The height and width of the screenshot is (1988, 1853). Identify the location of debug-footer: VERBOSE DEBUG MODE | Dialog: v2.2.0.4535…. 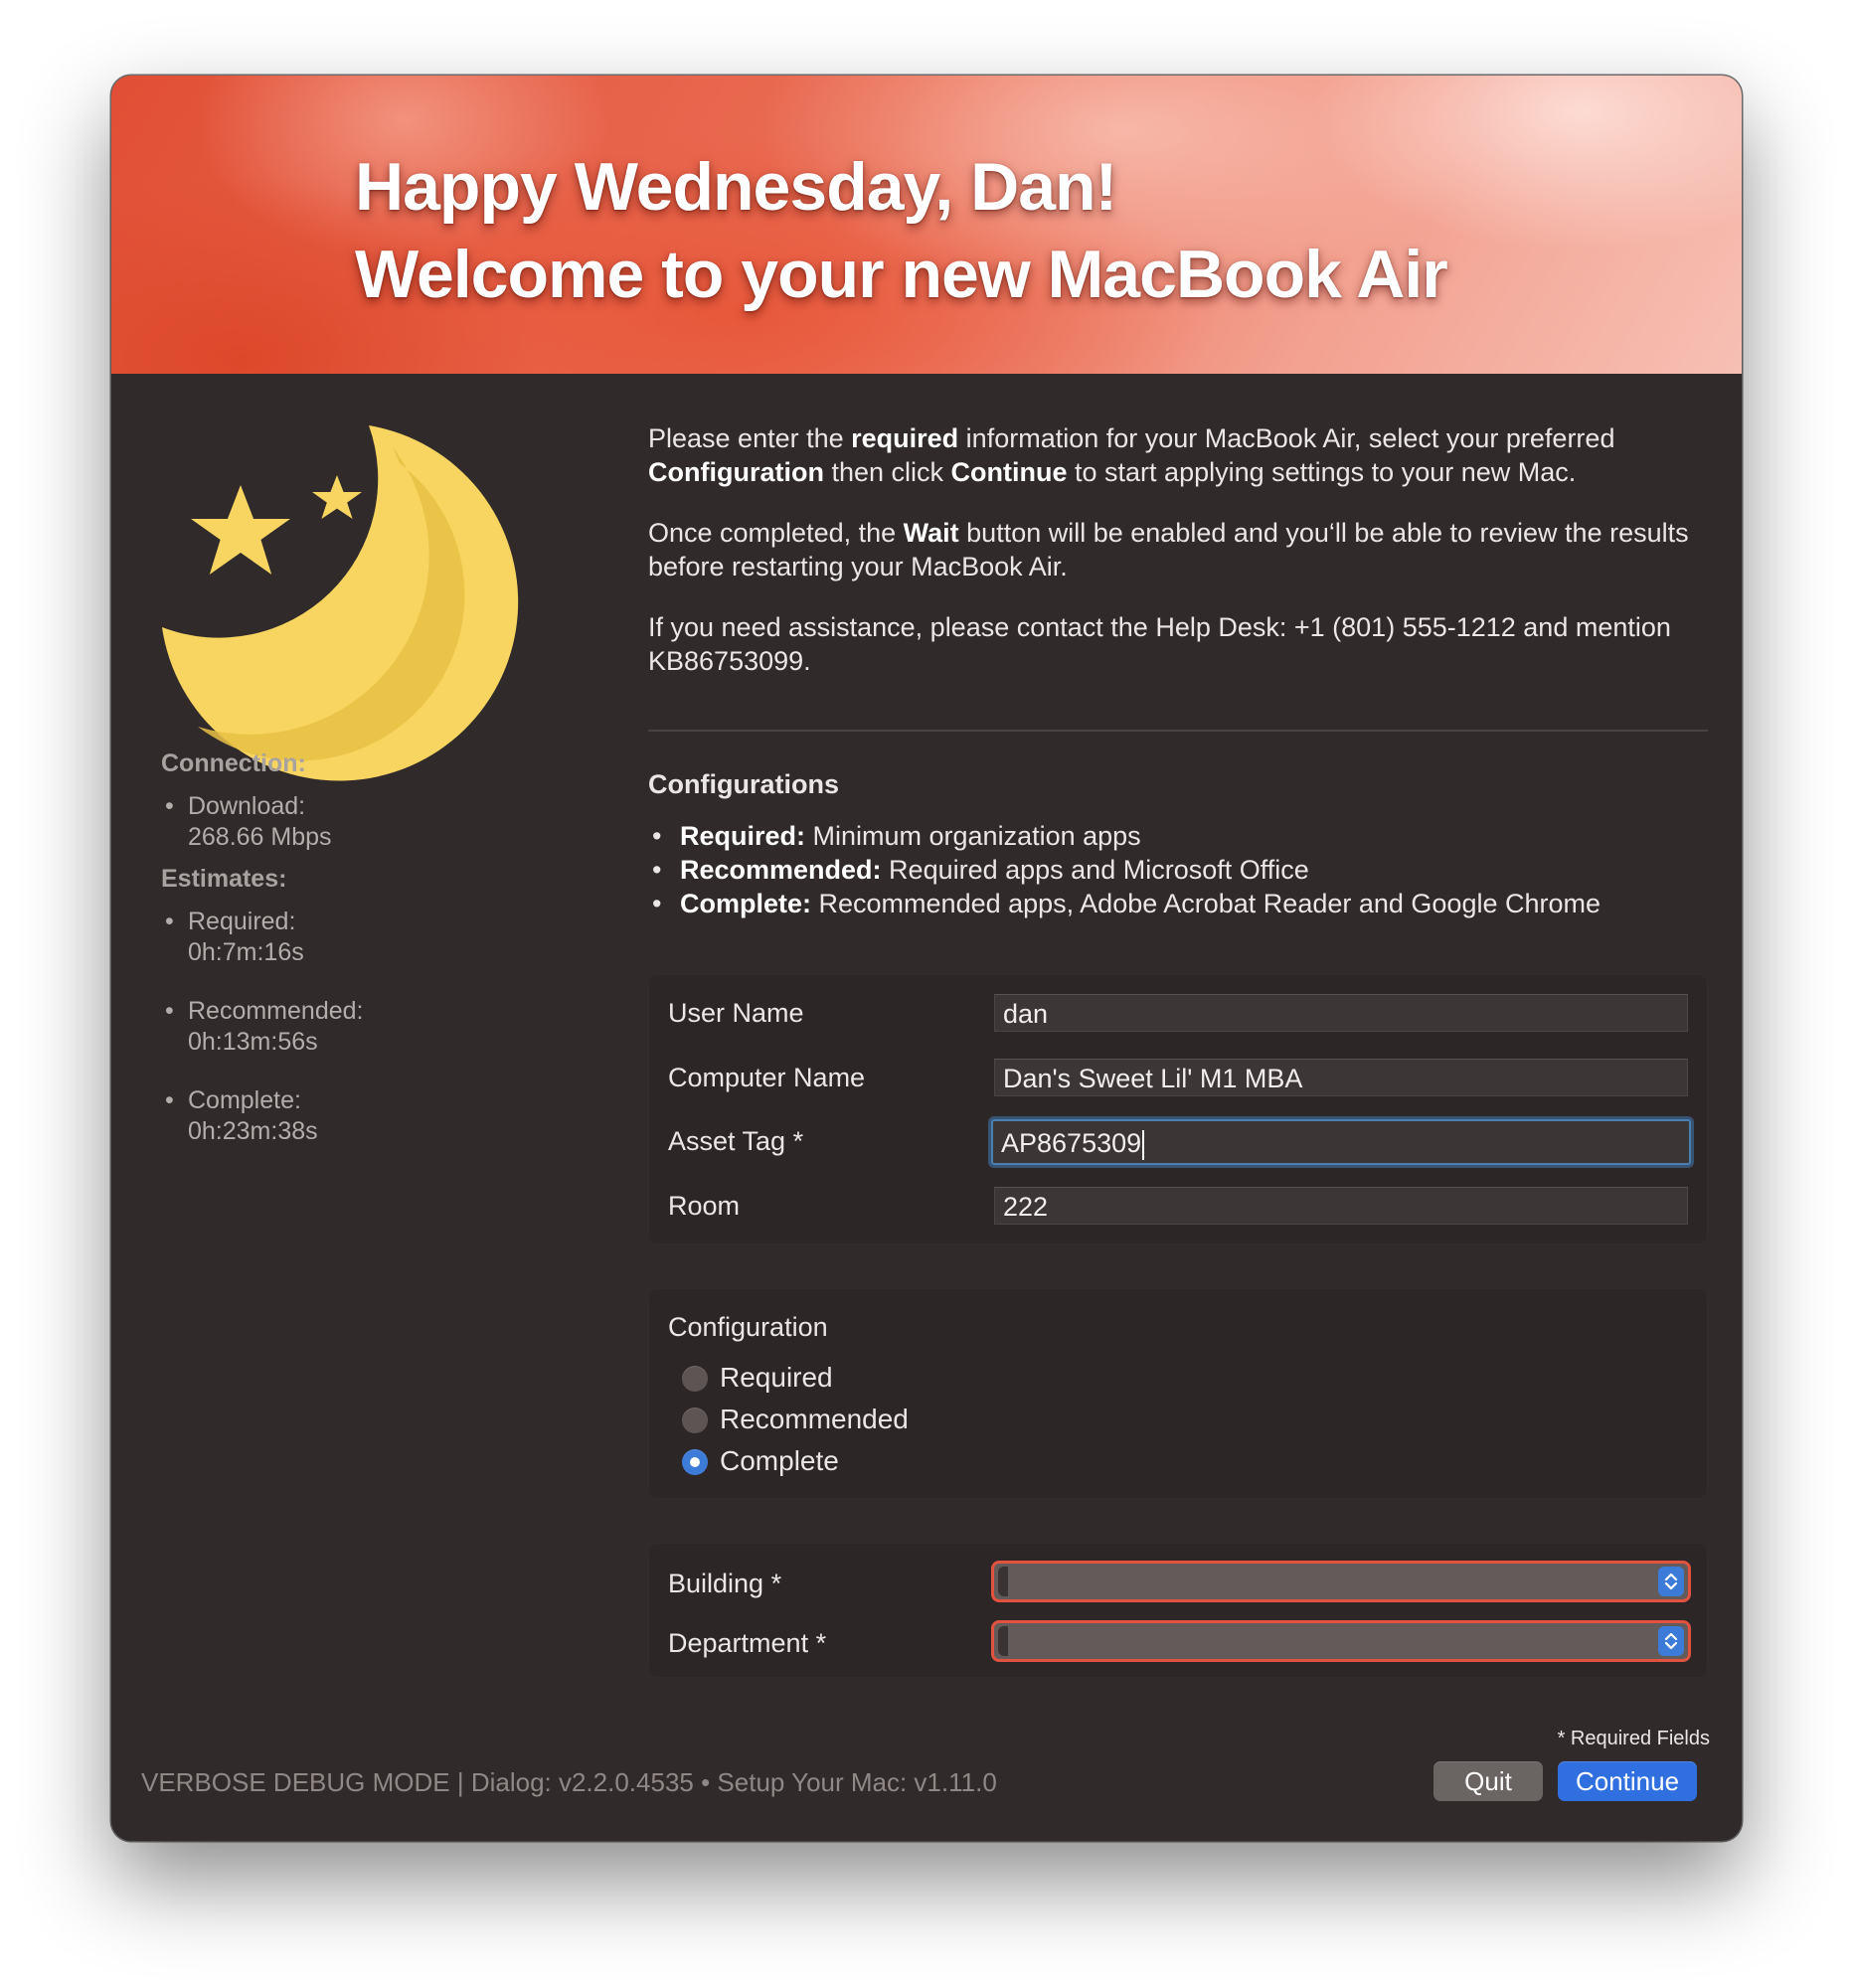
(569, 1782).